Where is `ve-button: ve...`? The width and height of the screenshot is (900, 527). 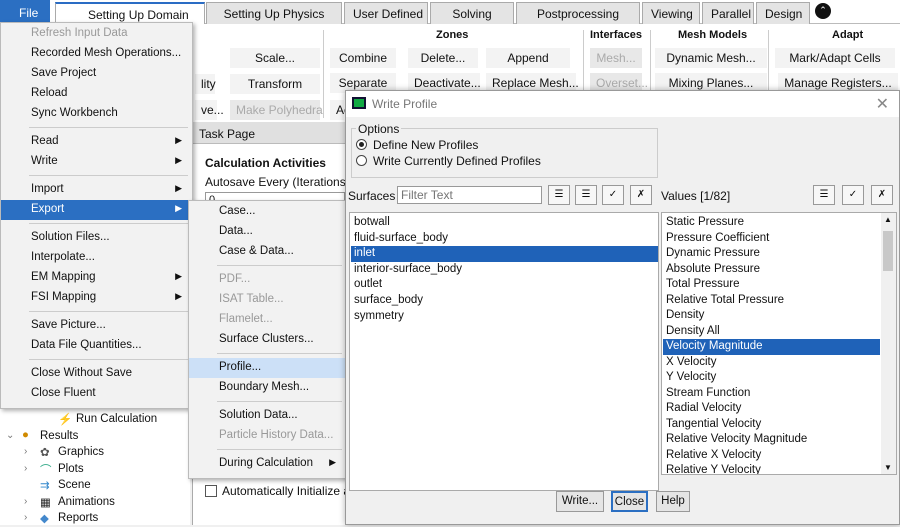
ve-button: ve... is located at coordinates (209, 110).